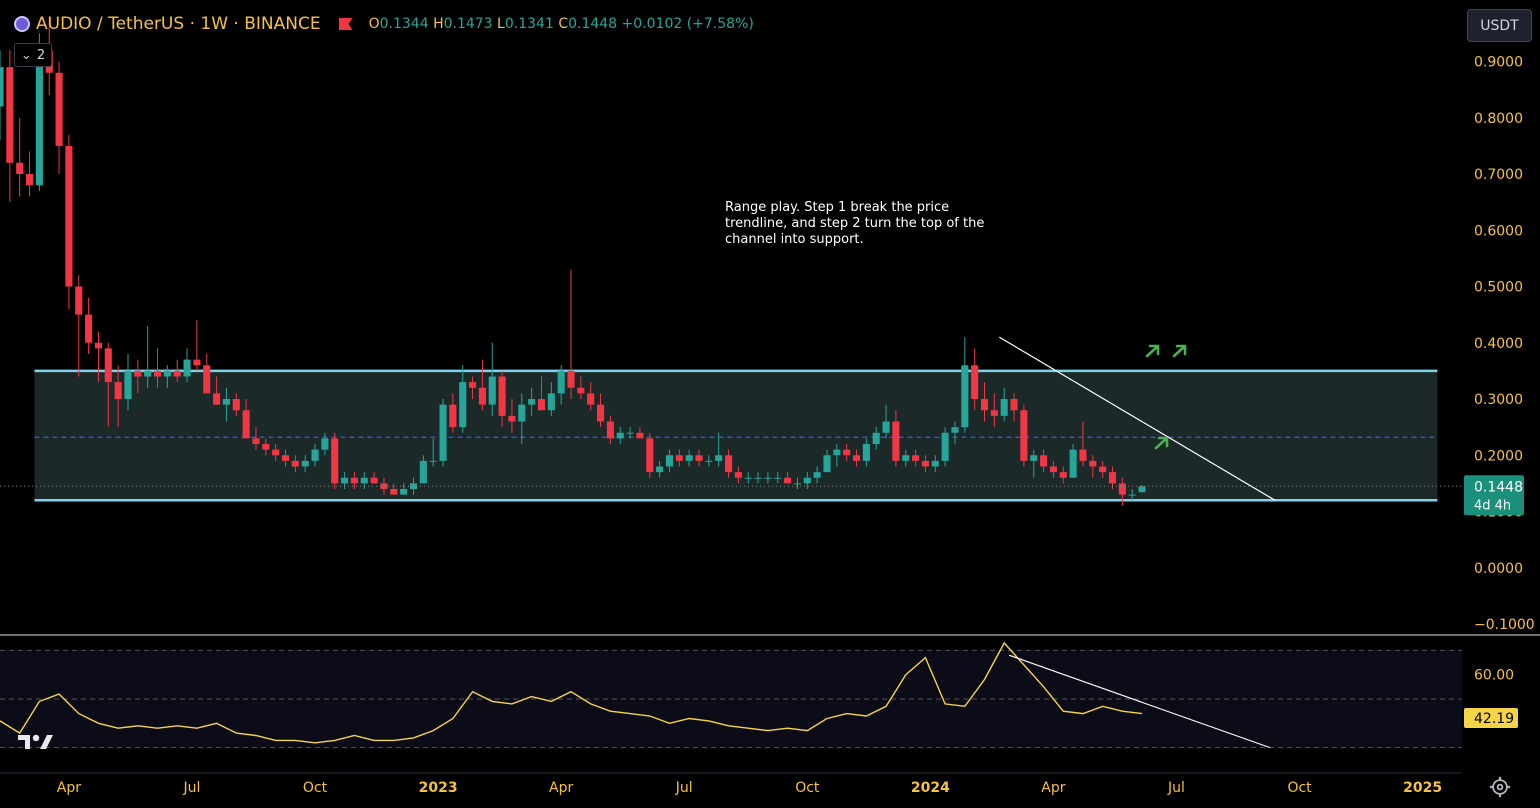 This screenshot has width=1540, height=808. I want to click on rsi-pane, so click(731, 695).